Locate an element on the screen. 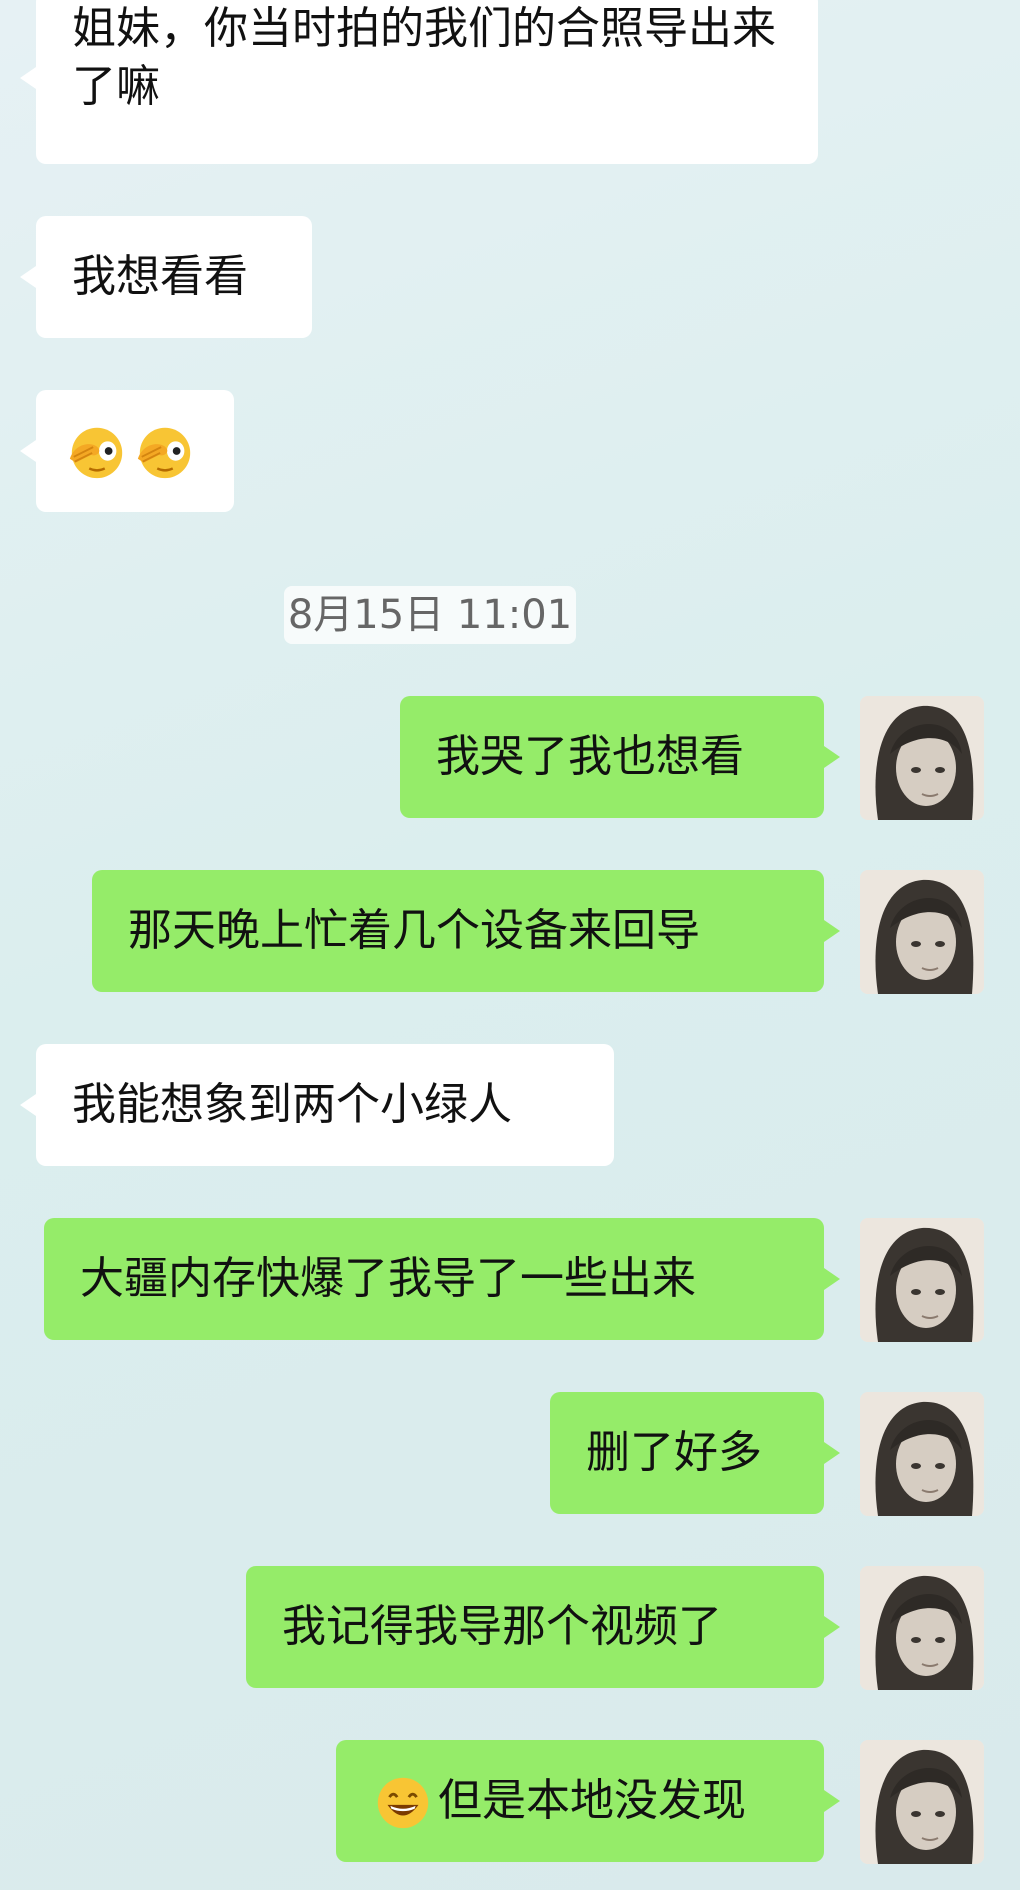 This screenshot has width=1020, height=1890. message-text: 姐妹，你当时拍的我们的合照导出来了嘛 is located at coordinates (424, 57).